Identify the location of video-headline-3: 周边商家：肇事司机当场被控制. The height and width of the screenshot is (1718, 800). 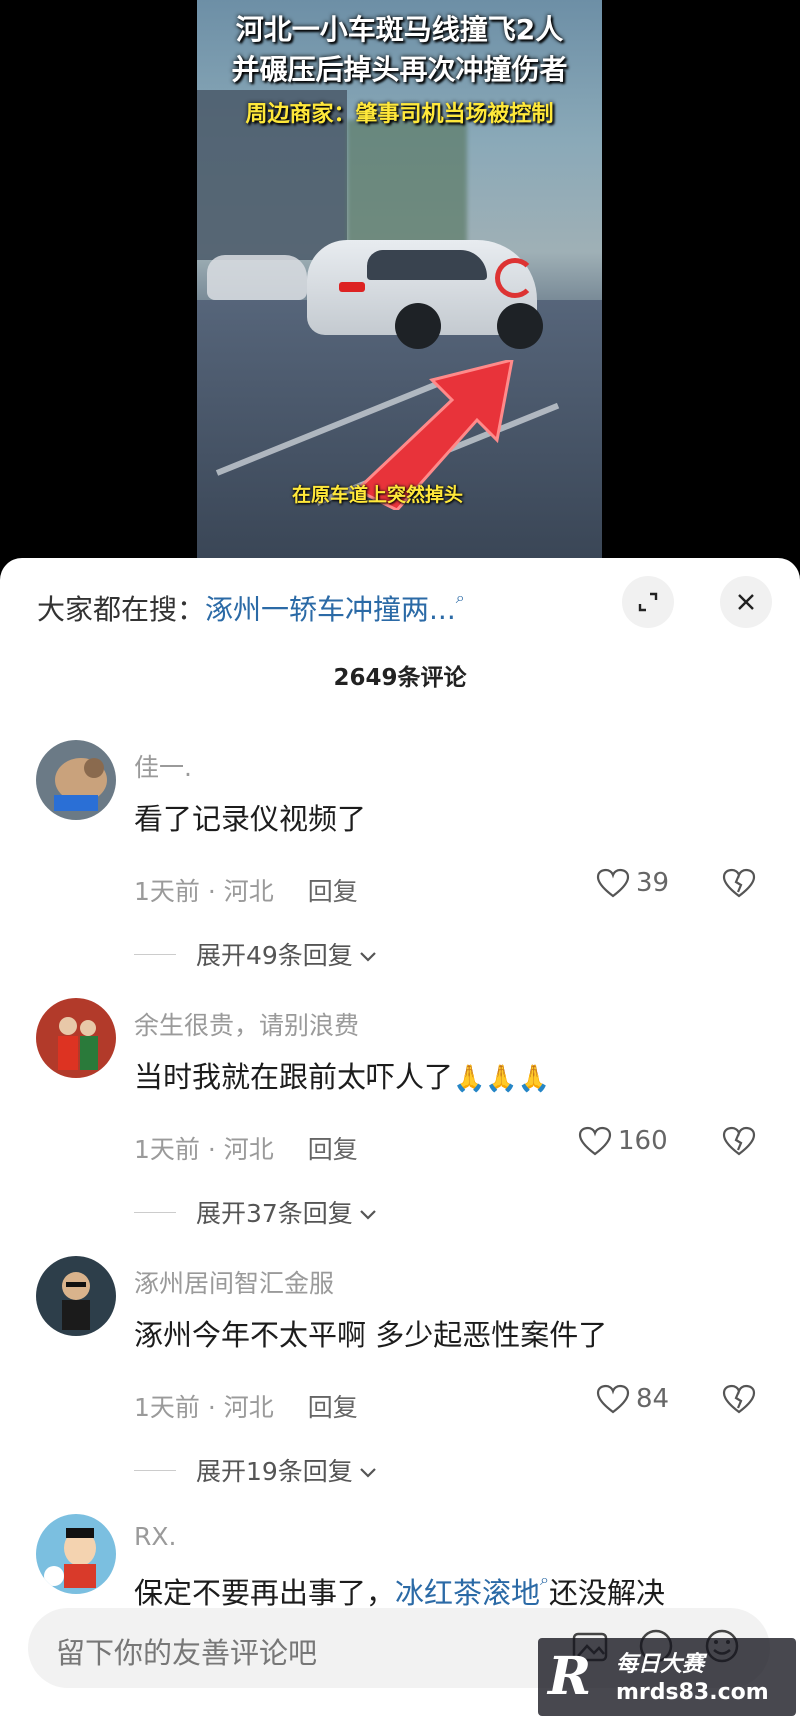
(399, 114).